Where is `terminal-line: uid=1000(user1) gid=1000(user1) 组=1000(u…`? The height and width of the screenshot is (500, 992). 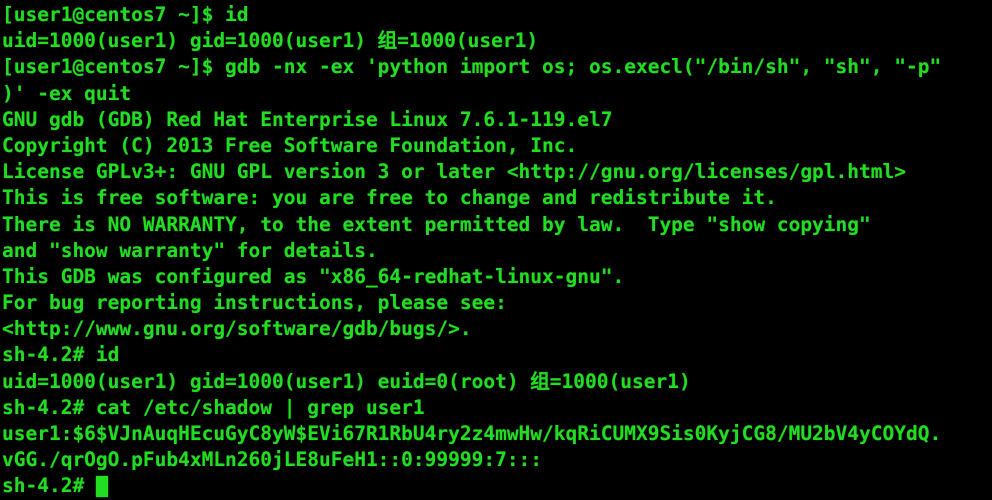
terminal-line: uid=1000(user1) gid=1000(user1) 组=1000(u… is located at coordinates (270, 41).